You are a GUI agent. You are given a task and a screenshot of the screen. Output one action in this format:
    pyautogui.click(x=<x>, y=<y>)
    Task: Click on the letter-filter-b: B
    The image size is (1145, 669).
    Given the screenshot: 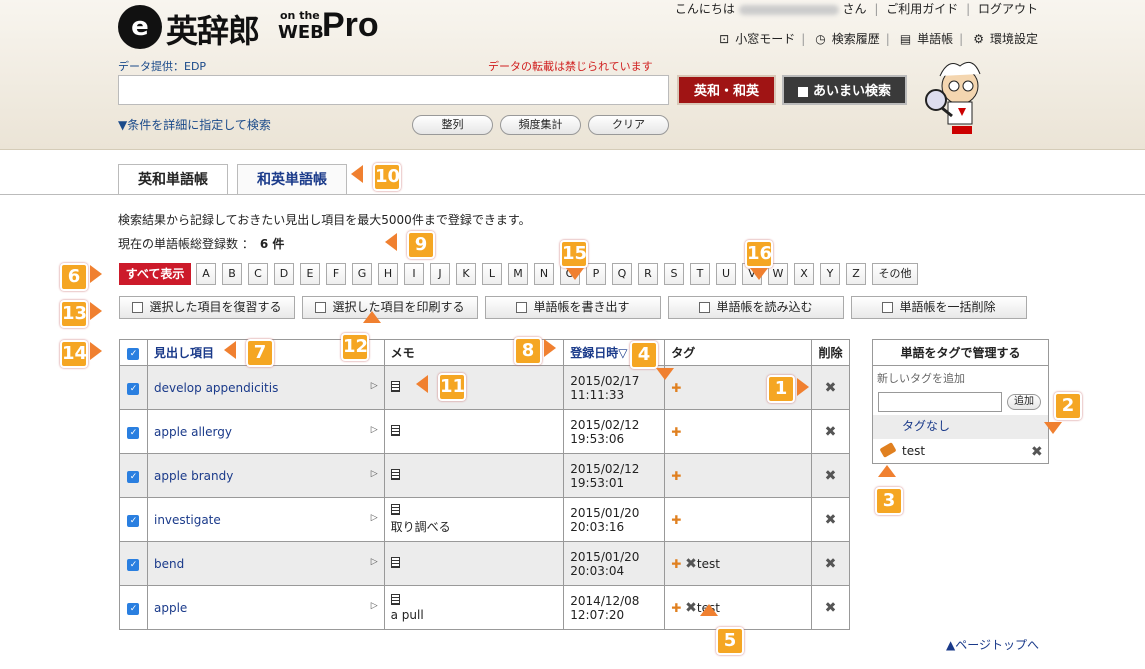 What is the action you would take?
    pyautogui.click(x=232, y=274)
    